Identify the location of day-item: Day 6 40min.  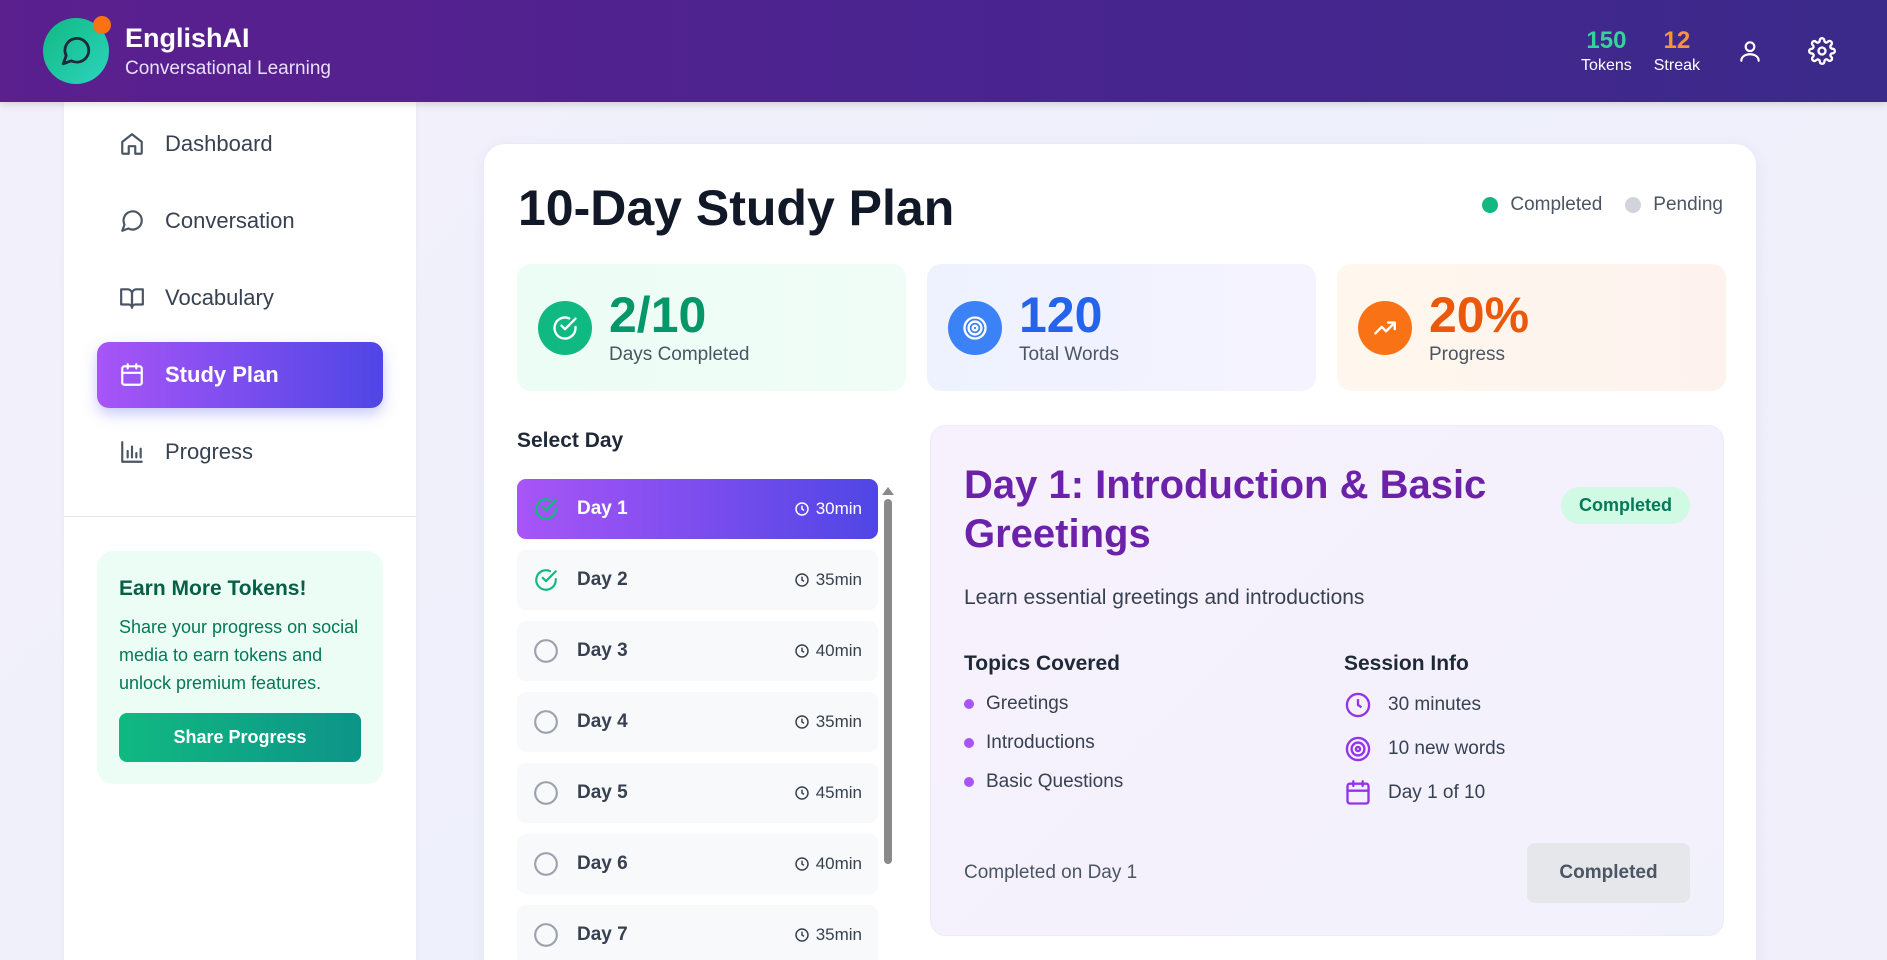
(697, 864).